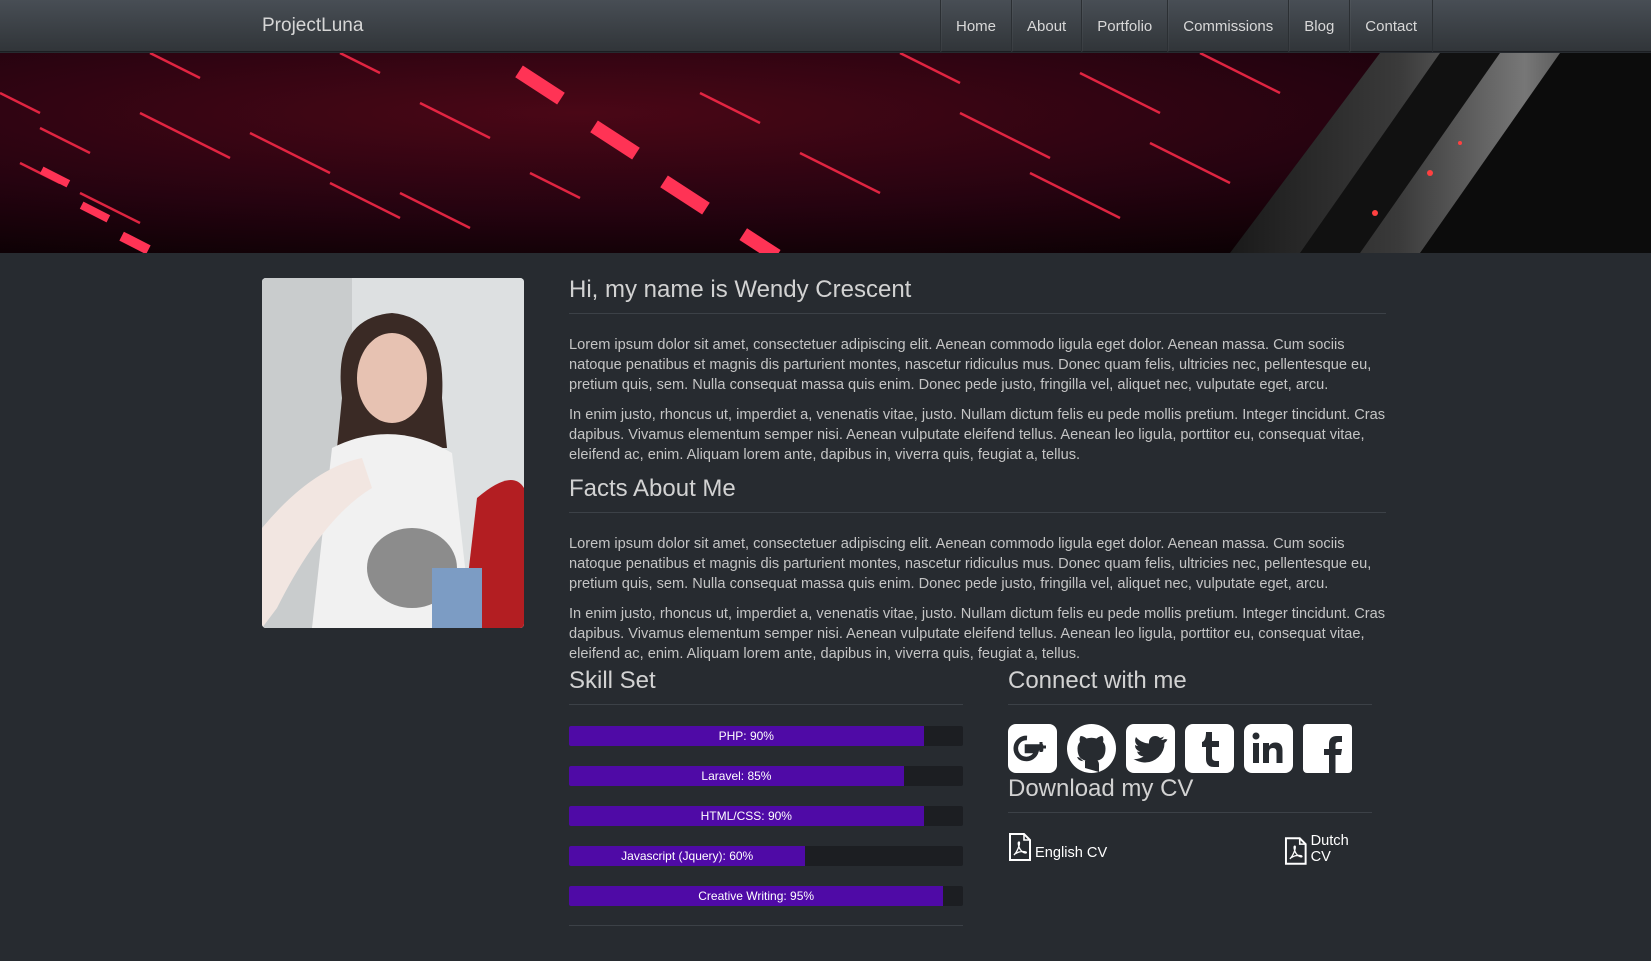  What do you see at coordinates (1229, 26) in the screenshot?
I see `nav-commissions: Commissions` at bounding box center [1229, 26].